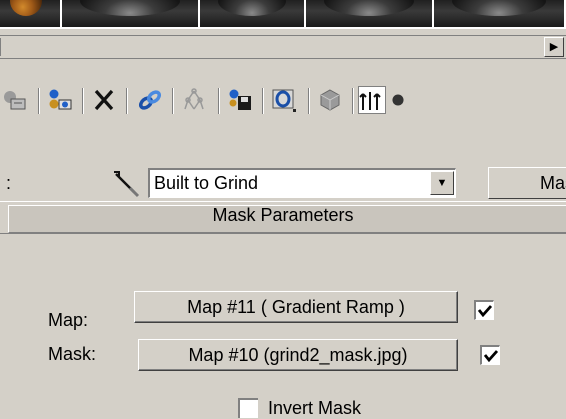 This screenshot has width=566, height=419. Describe the element at coordinates (527, 183) in the screenshot. I see `material-type-button: Mask` at that location.